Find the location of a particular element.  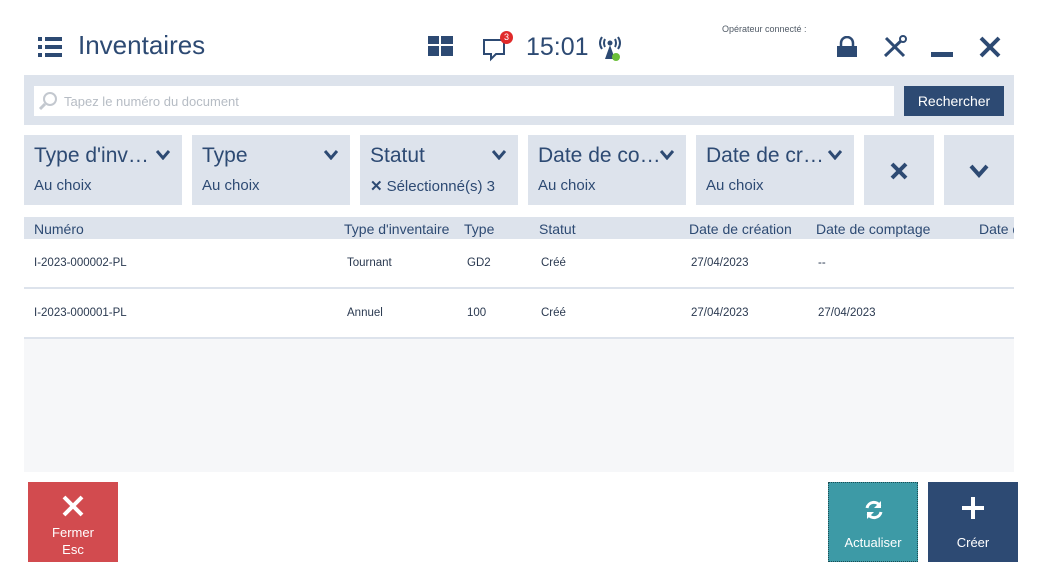

refresh-icon is located at coordinates (874, 510).